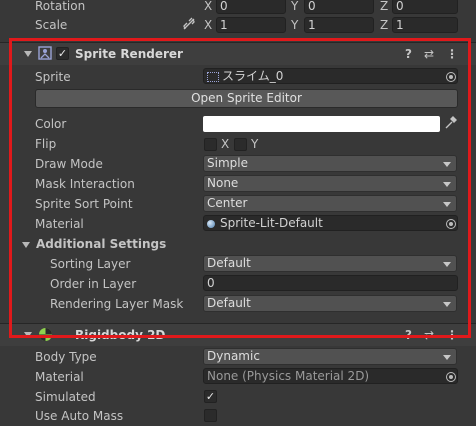  I want to click on scale-row: Scale X 1 Y 1 Z 1, so click(238, 25).